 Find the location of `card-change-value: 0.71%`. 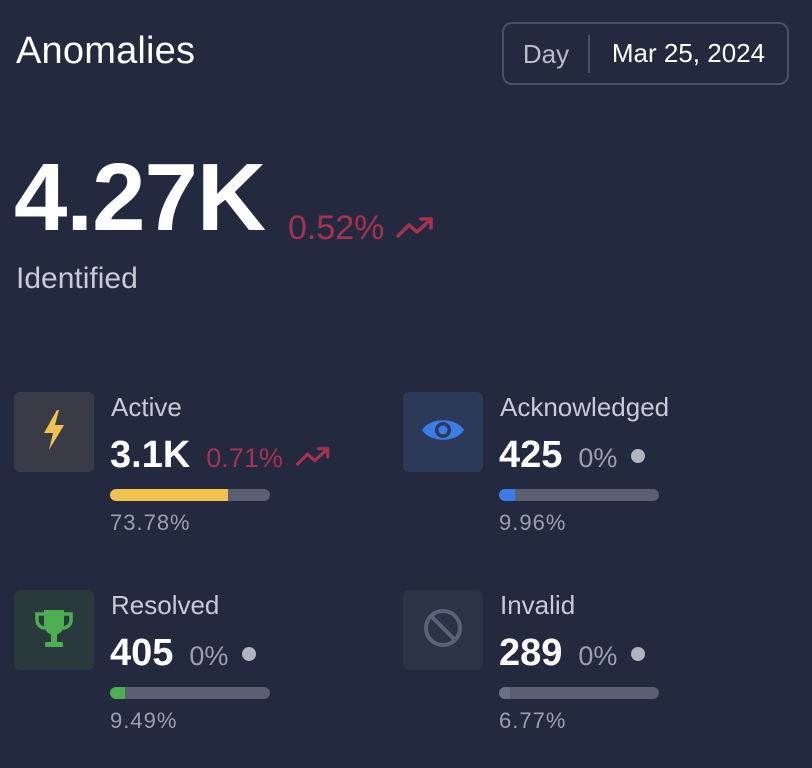

card-change-value: 0.71% is located at coordinates (244, 458).